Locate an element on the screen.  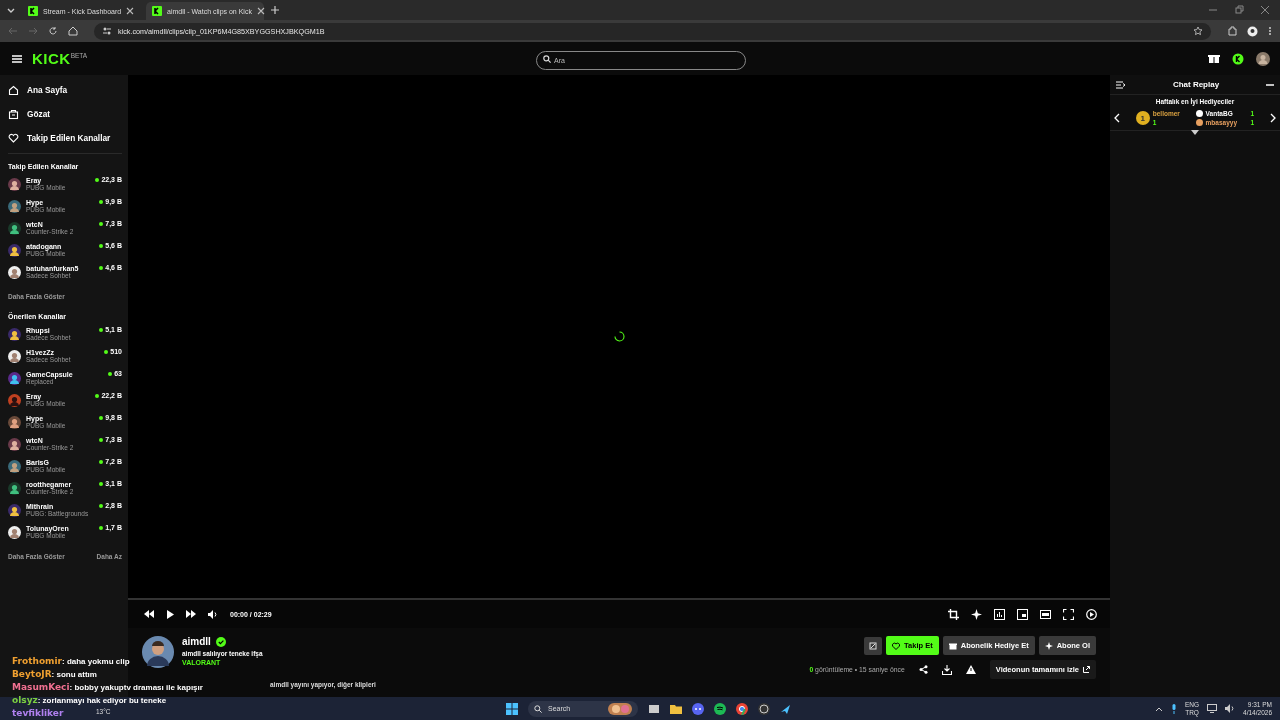
chevron-up-icon is located at coordinates (1159, 708).